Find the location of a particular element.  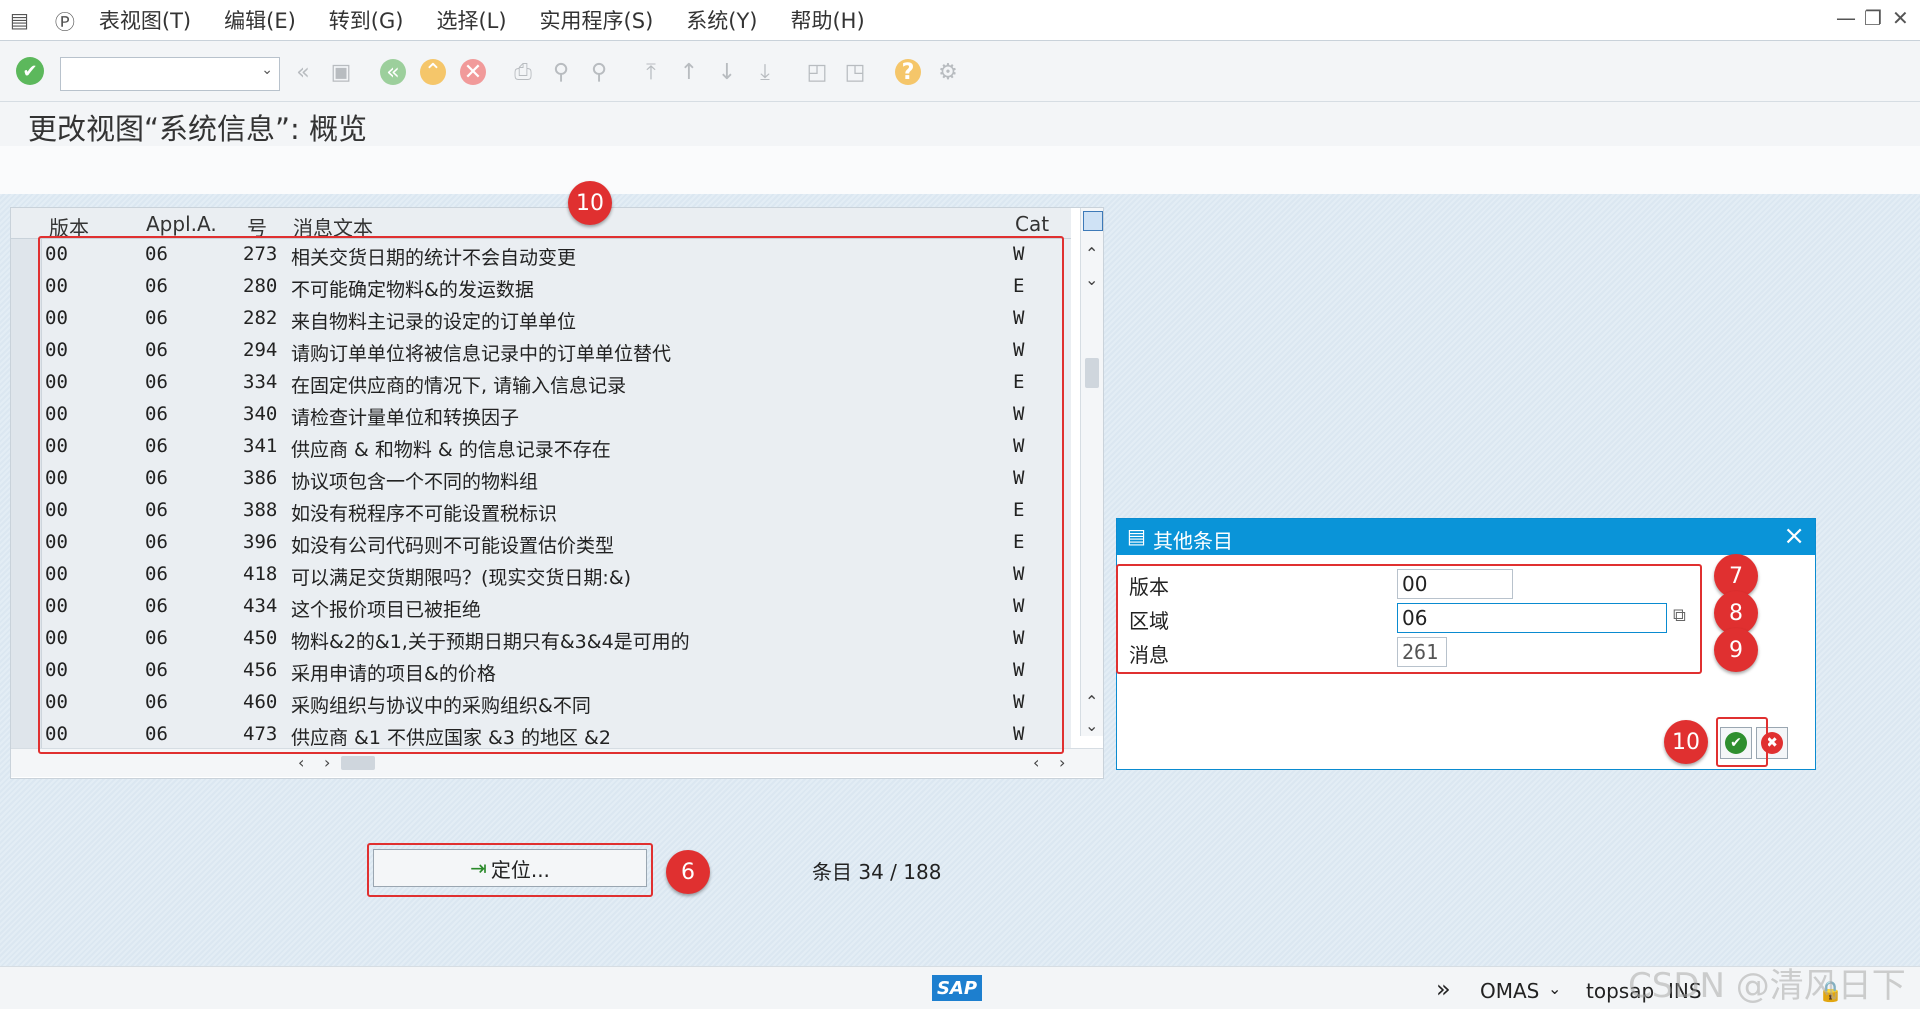

message-field: 261 is located at coordinates (1422, 652).